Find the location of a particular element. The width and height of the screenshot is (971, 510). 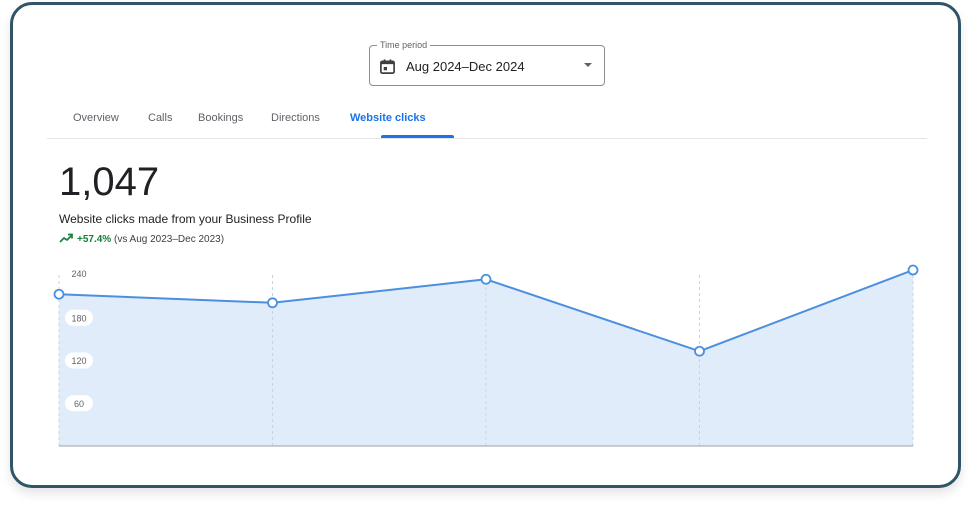

y-tick-label: 60 is located at coordinates (79, 404).